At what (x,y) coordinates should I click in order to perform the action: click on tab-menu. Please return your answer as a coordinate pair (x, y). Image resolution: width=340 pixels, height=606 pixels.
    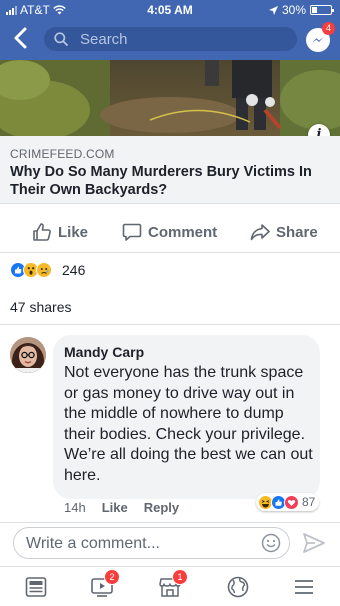
    Looking at the image, I should click on (304, 587).